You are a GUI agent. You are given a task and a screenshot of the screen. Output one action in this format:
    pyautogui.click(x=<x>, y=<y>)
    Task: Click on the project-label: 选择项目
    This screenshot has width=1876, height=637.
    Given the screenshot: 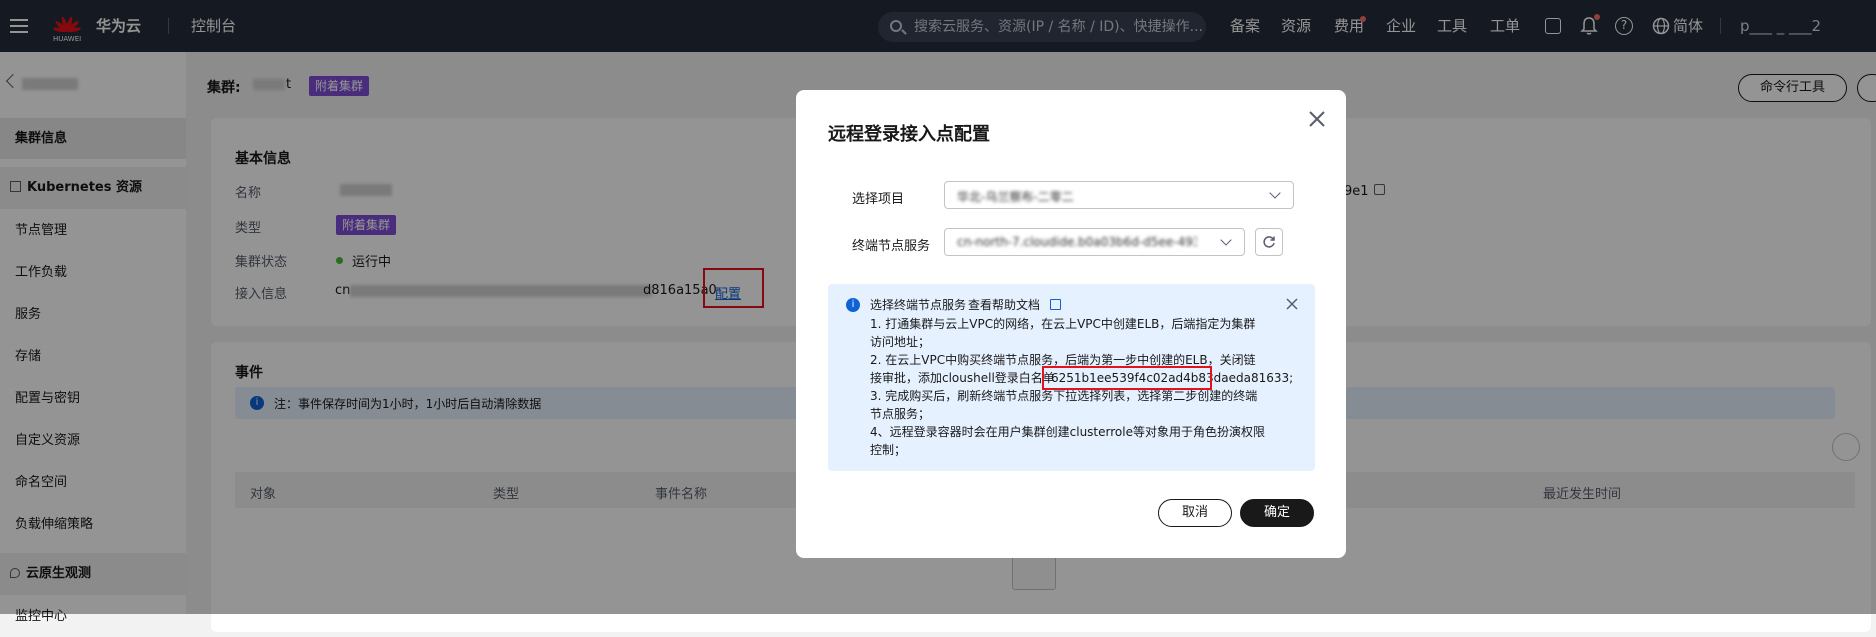 What is the action you would take?
    pyautogui.click(x=878, y=199)
    